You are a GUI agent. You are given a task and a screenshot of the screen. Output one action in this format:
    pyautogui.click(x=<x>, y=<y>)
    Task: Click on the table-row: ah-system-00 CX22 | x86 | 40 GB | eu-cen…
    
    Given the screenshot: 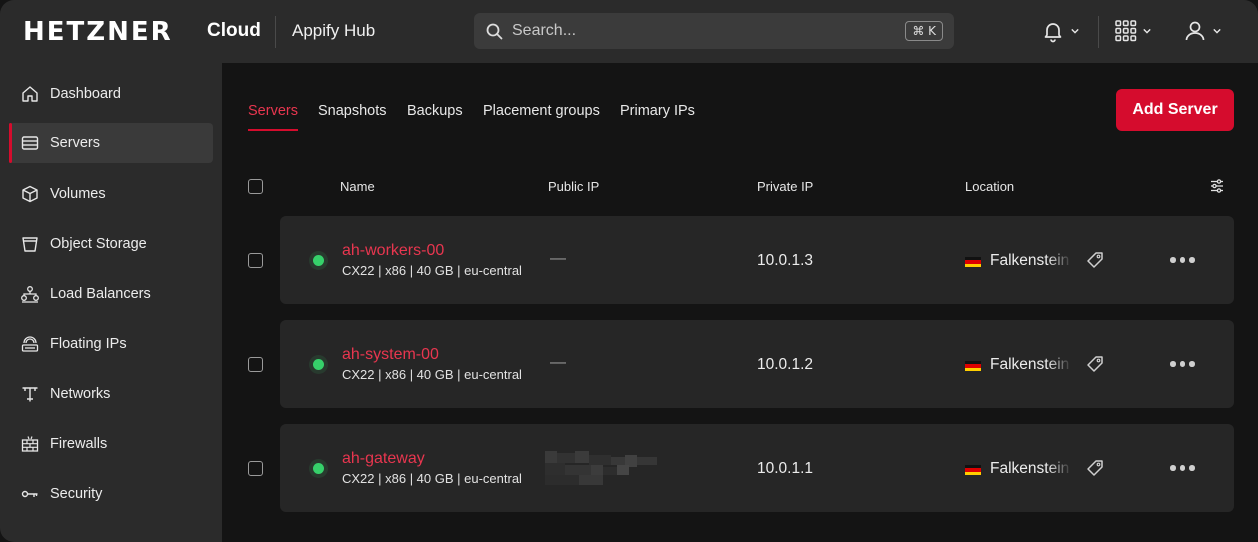 What is the action you would take?
    pyautogui.click(x=757, y=364)
    